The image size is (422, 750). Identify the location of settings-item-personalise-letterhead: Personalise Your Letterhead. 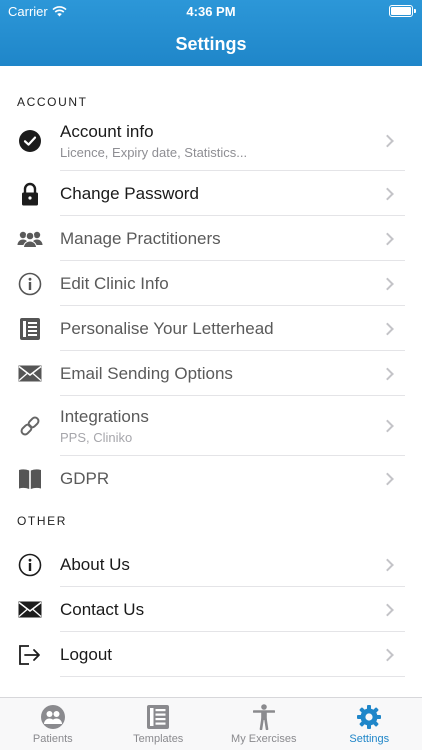
(211, 328).